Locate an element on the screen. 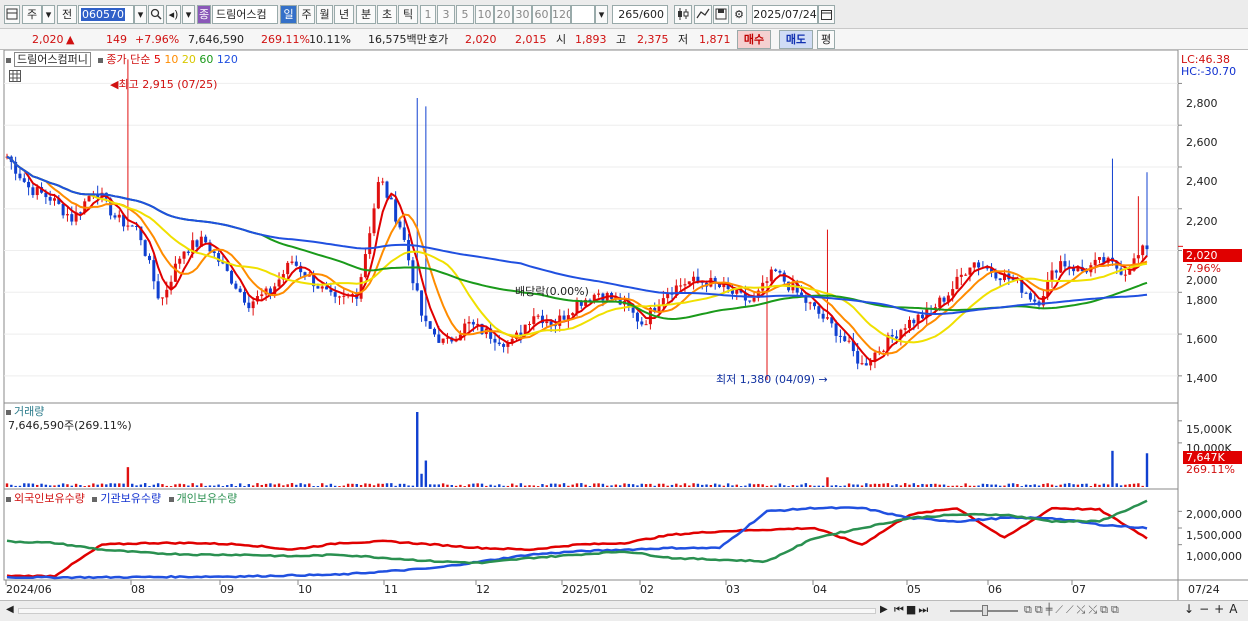 The height and width of the screenshot is (621, 1248). multiplier-dropdown-icon: ▾ is located at coordinates (601, 14).